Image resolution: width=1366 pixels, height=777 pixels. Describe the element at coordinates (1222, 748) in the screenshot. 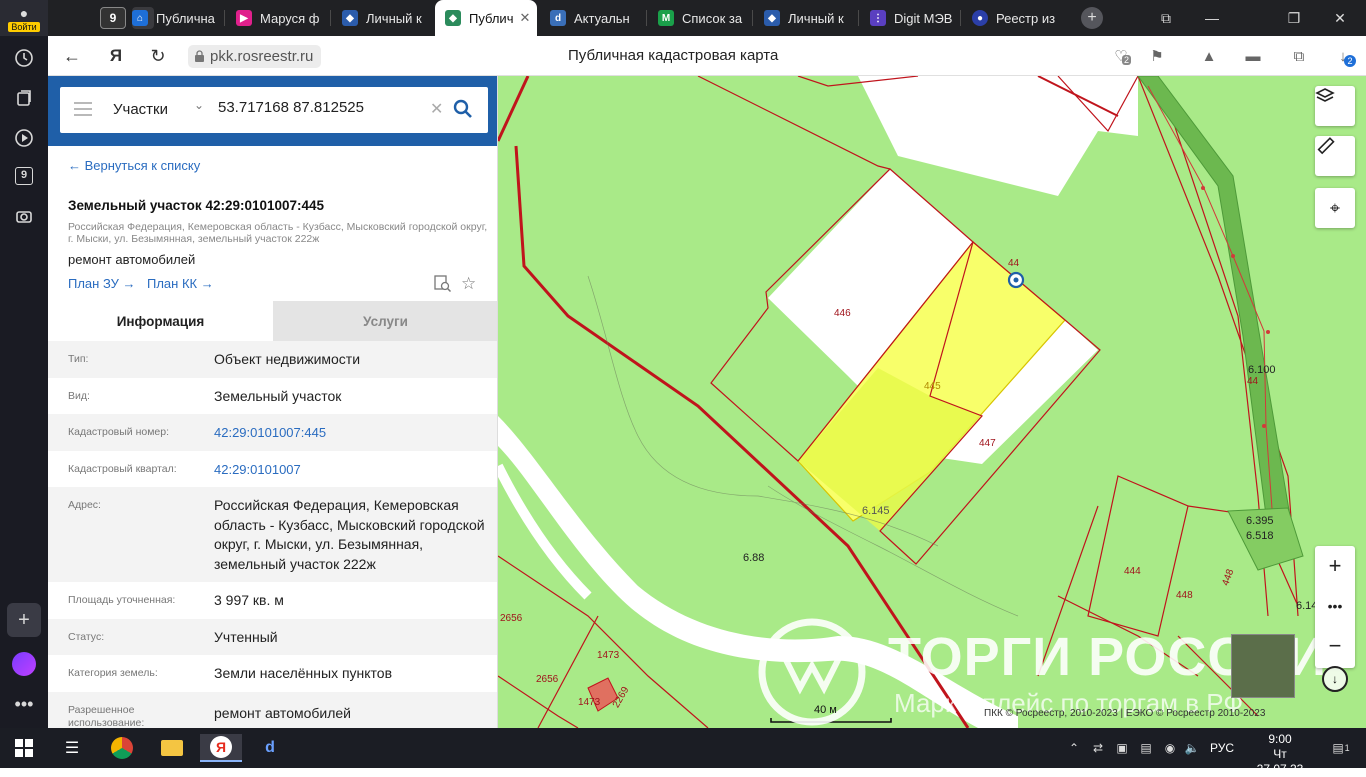

I see `language-indicator: РУС` at that location.